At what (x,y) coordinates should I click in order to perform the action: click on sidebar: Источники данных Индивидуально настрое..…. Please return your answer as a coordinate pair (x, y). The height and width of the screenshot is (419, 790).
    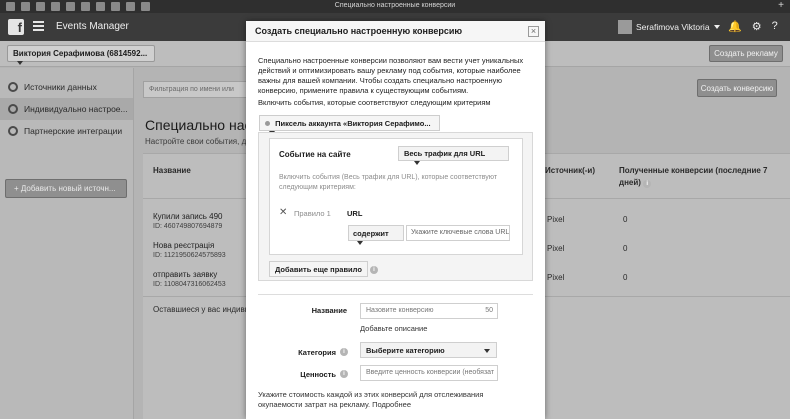
    Looking at the image, I should click on (67, 243).